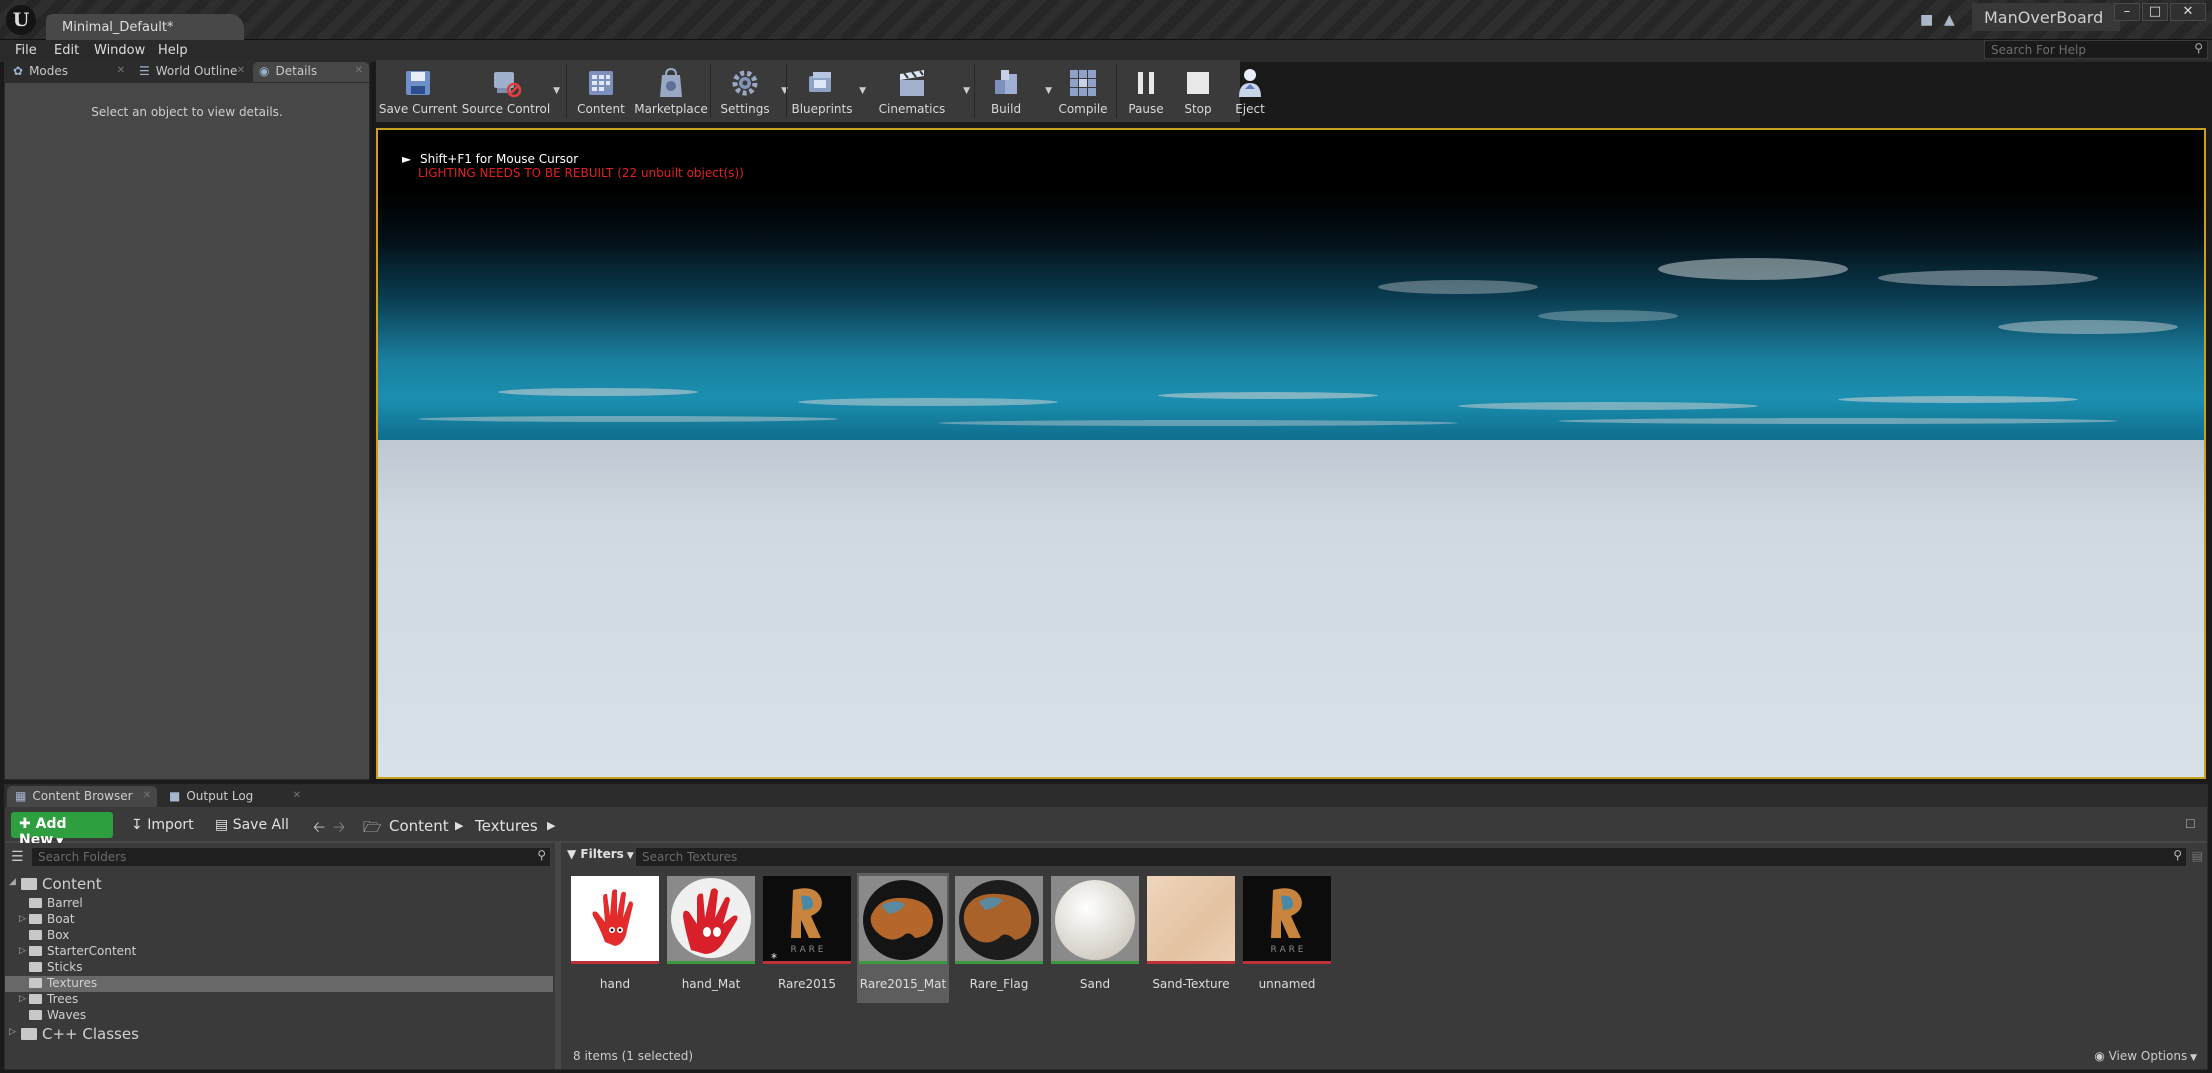 The height and width of the screenshot is (1073, 2212). What do you see at coordinates (1250, 91) in the screenshot?
I see `eject-button: Eject` at bounding box center [1250, 91].